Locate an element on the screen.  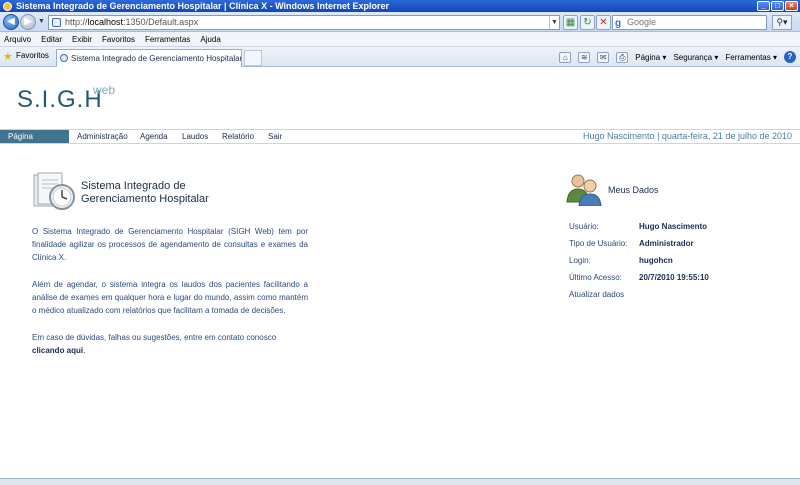
security-menu: Segurança ▾ is located at coordinates (695, 57).